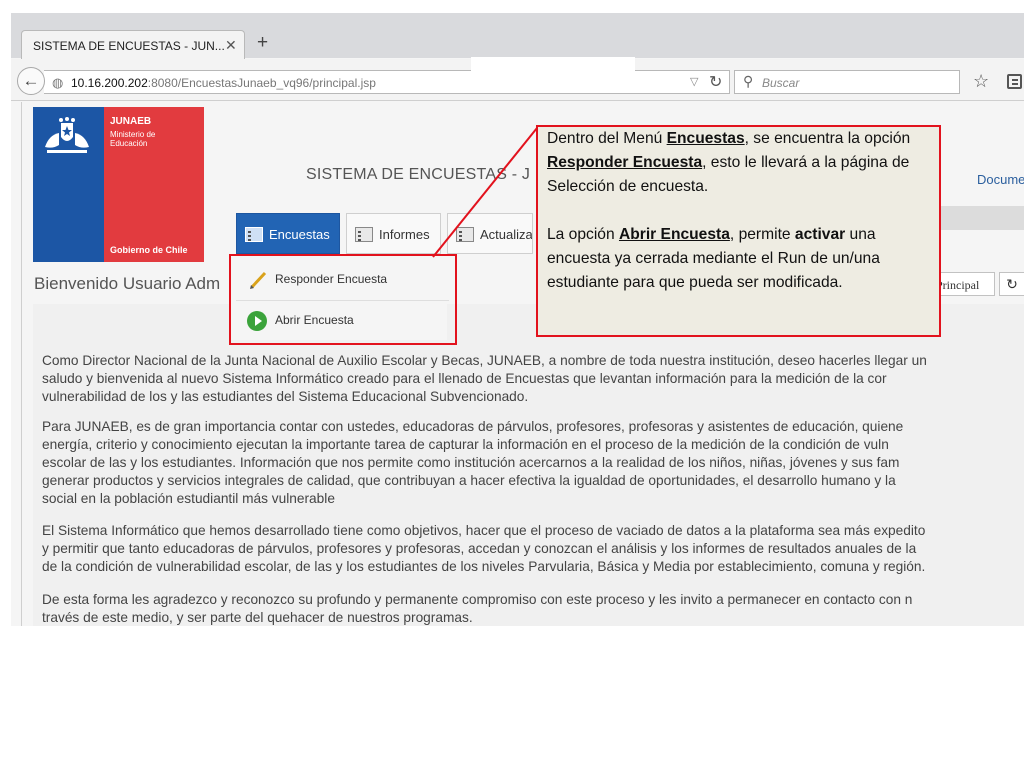 Image resolution: width=1024 pixels, height=768 pixels. Describe the element at coordinates (979, 218) in the screenshot. I see `header-band` at that location.